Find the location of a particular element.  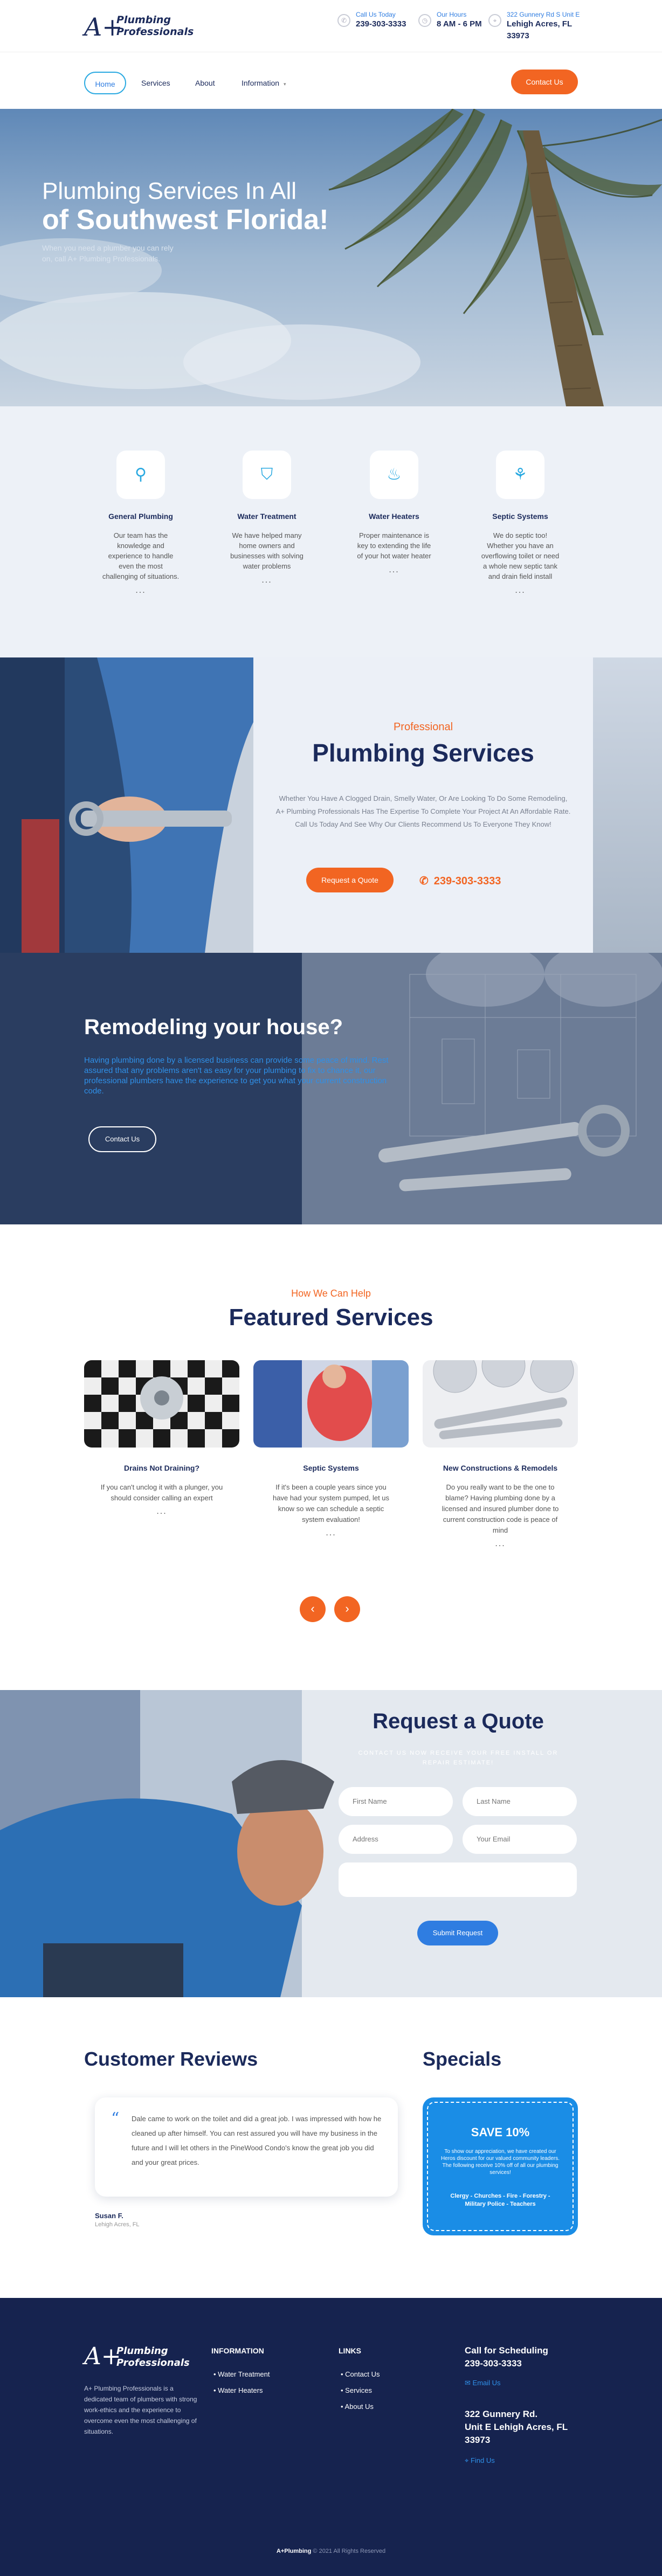

footer-links-heading: LINKS is located at coordinates (350, 2350).